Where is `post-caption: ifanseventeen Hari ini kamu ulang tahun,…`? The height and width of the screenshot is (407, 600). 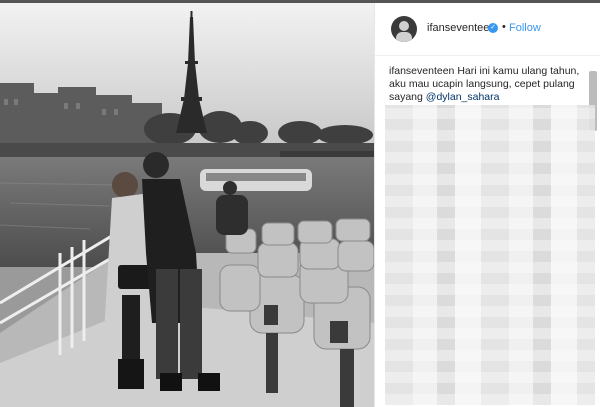
post-caption: ifanseventeen Hari ini kamu ulang tahun,… is located at coordinates (487, 84).